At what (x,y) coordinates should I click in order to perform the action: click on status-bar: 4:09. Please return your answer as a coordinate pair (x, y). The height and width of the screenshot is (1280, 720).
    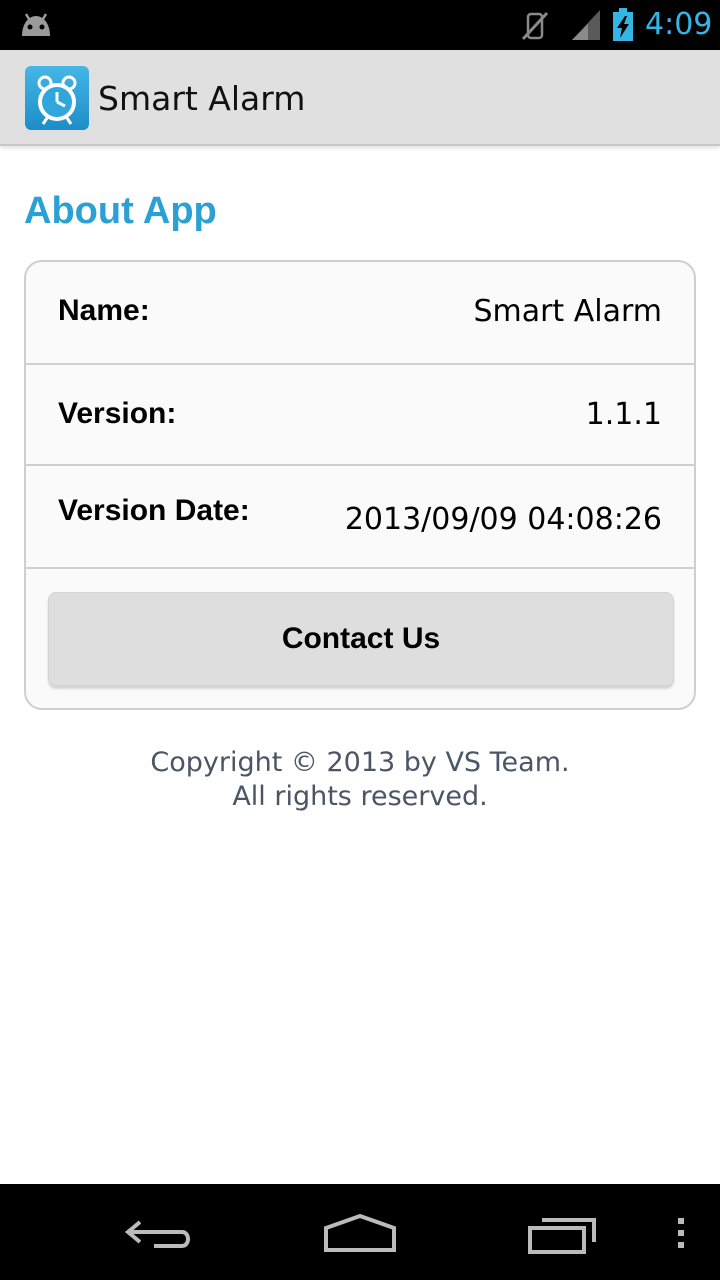
    Looking at the image, I should click on (360, 25).